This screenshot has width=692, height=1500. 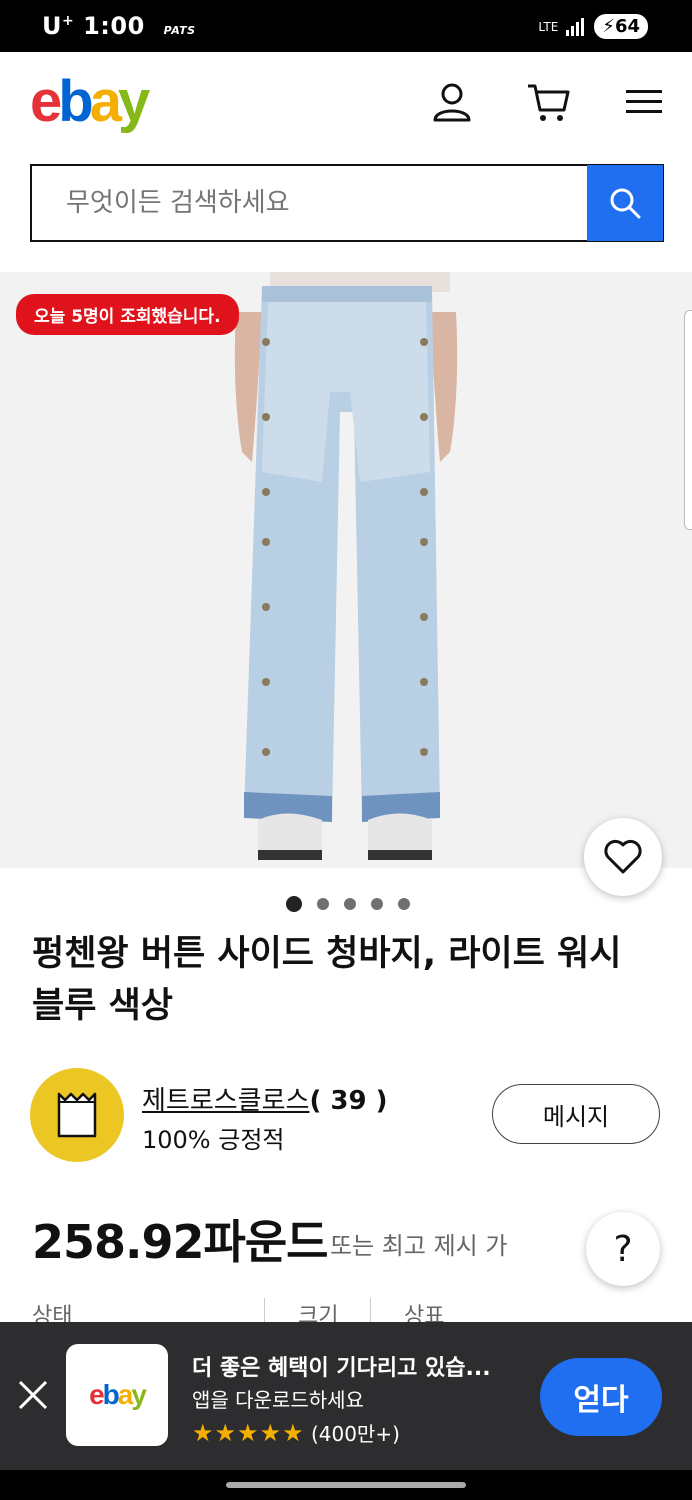 I want to click on close-icon, so click(x=33, y=1395).